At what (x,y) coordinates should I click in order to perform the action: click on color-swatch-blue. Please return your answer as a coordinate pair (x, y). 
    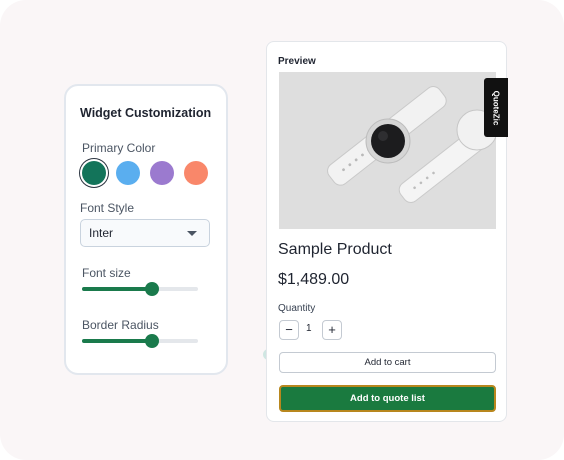
    Looking at the image, I should click on (128, 173).